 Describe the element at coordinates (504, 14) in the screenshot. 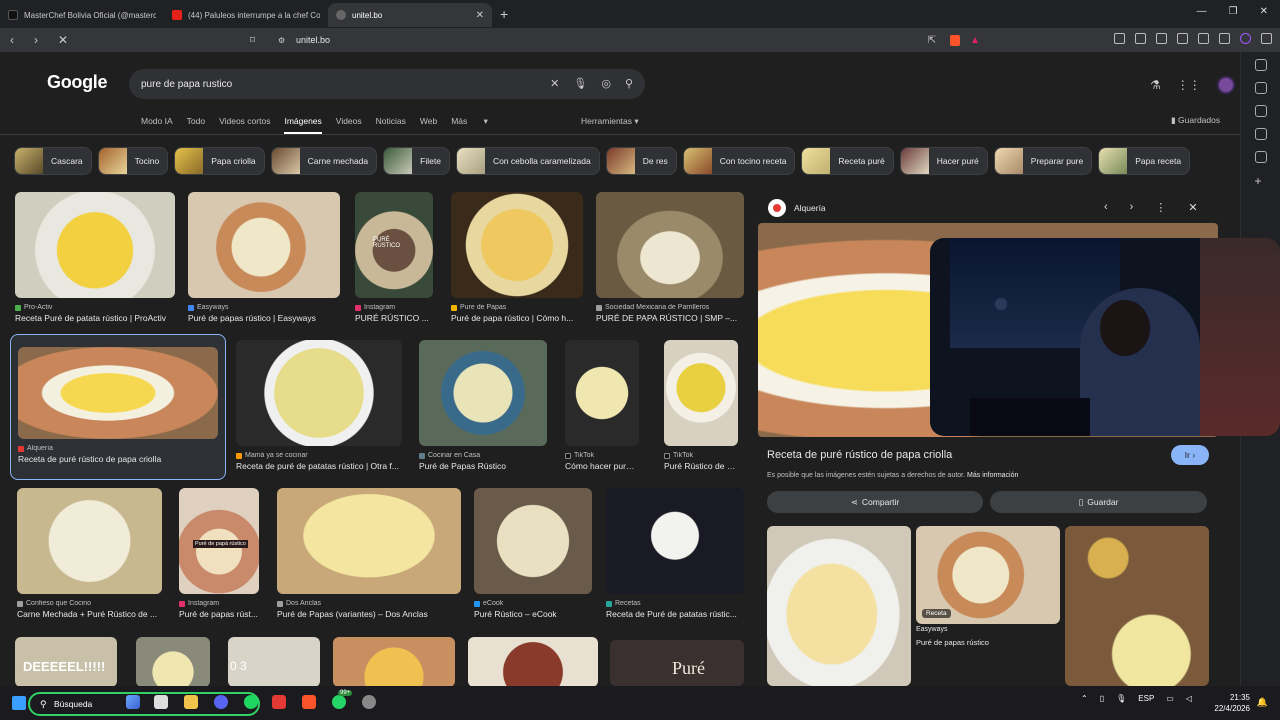

I see `new-tab-button: +` at that location.